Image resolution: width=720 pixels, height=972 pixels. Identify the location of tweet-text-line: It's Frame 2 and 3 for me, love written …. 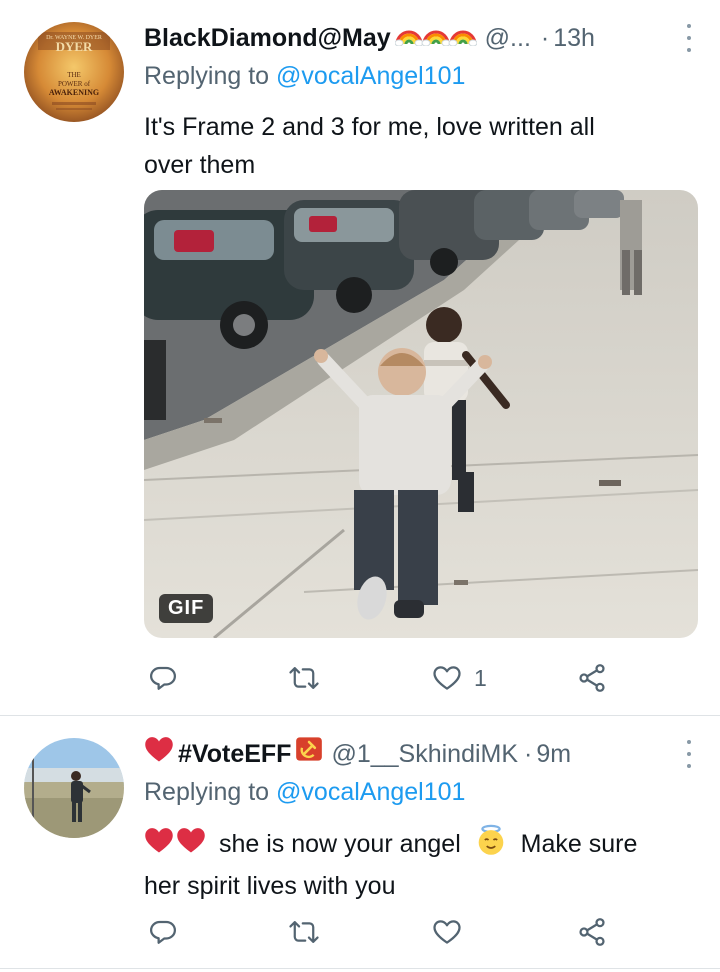
(369, 127).